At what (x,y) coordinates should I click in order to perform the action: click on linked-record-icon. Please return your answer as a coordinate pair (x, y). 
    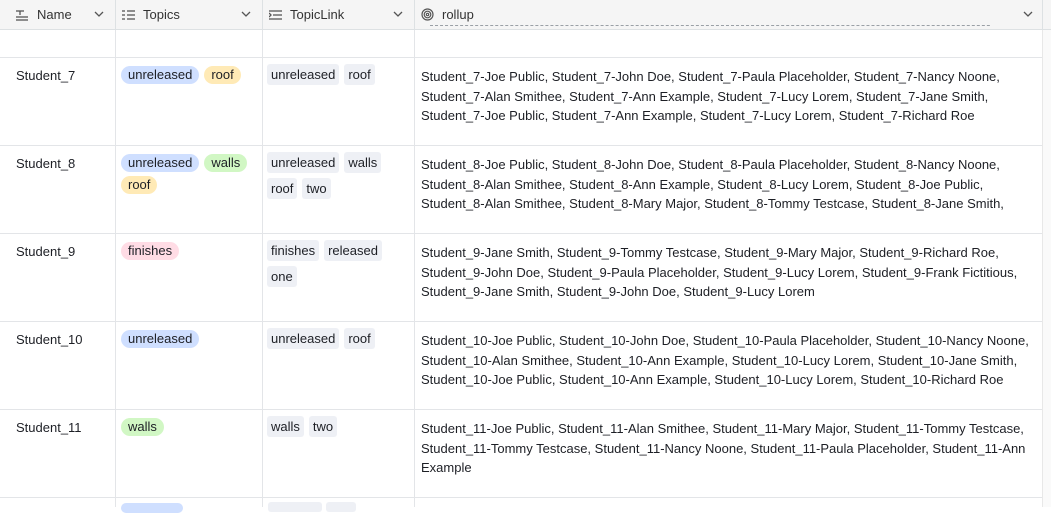
    Looking at the image, I should click on (276, 15).